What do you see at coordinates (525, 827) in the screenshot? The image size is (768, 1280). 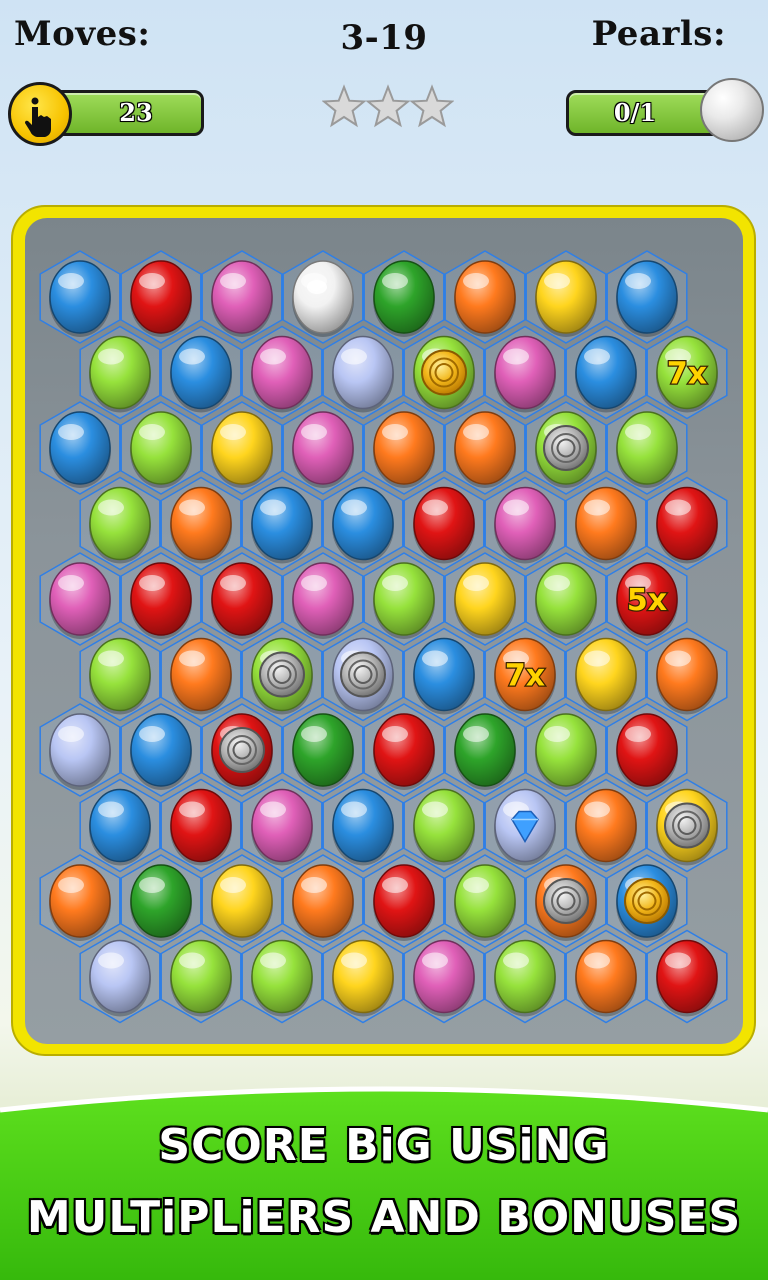 I see `bubble-lavender-diamond` at bounding box center [525, 827].